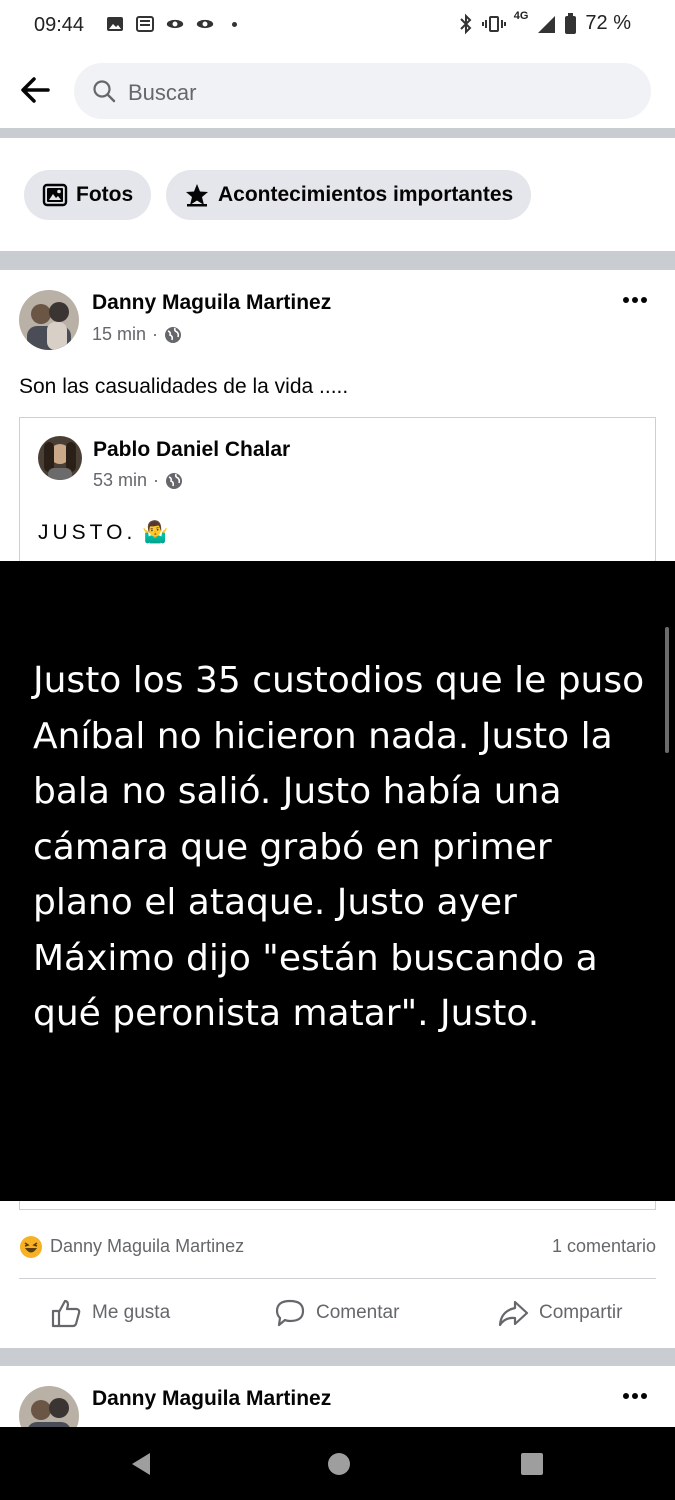 The image size is (675, 1500). What do you see at coordinates (337, 26) in the screenshot?
I see `status-bar: 09:44 4G 72 %` at bounding box center [337, 26].